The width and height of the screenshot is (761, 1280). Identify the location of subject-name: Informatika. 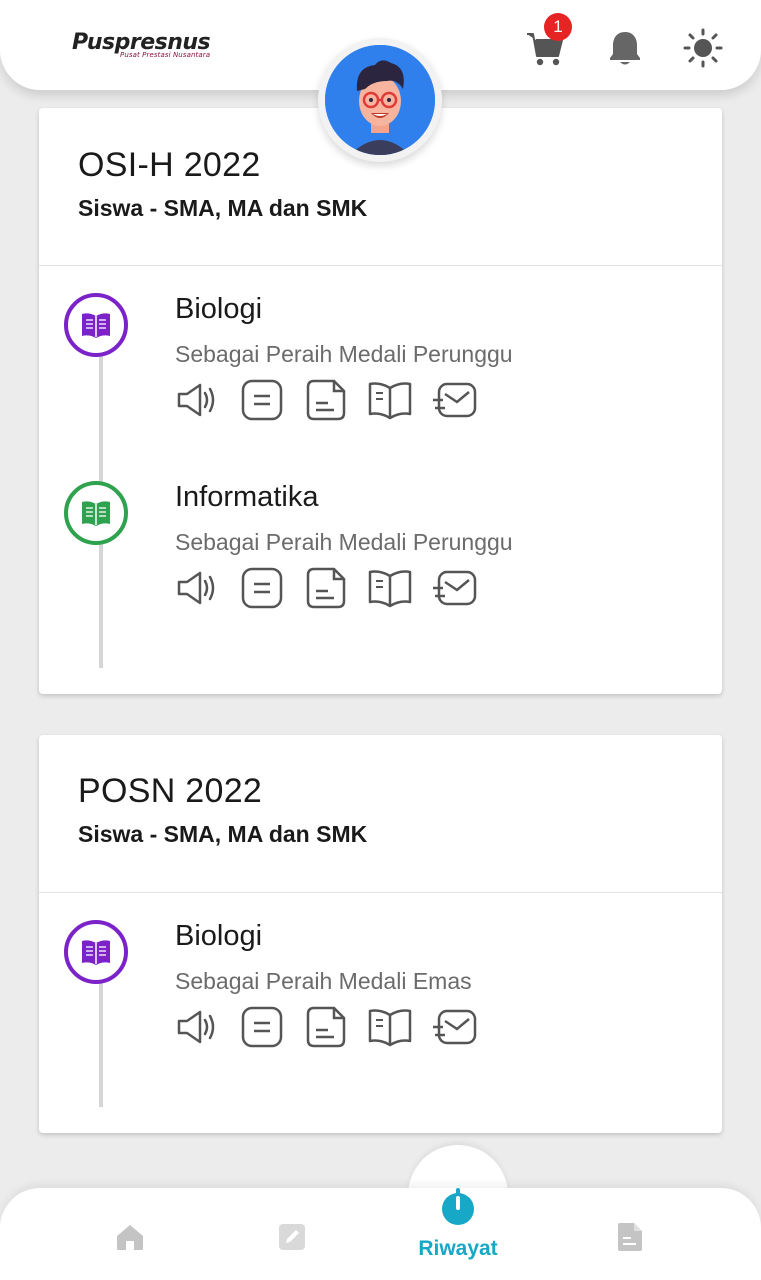
(247, 497).